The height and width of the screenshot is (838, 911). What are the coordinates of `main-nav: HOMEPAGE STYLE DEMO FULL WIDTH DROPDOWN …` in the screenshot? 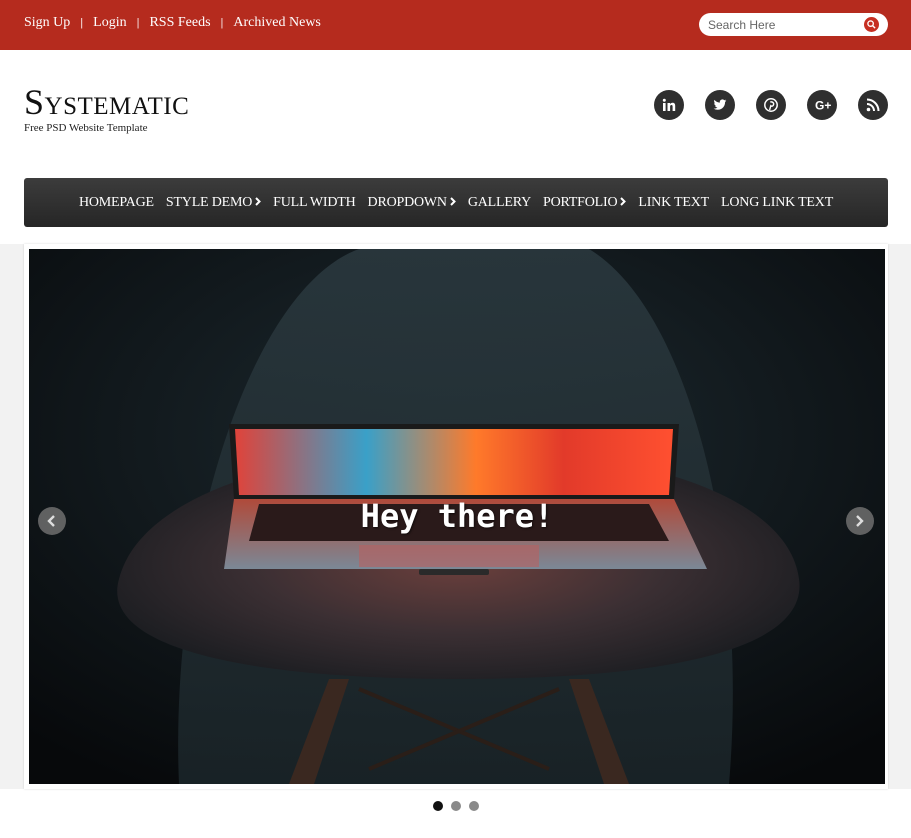 It's located at (456, 202).